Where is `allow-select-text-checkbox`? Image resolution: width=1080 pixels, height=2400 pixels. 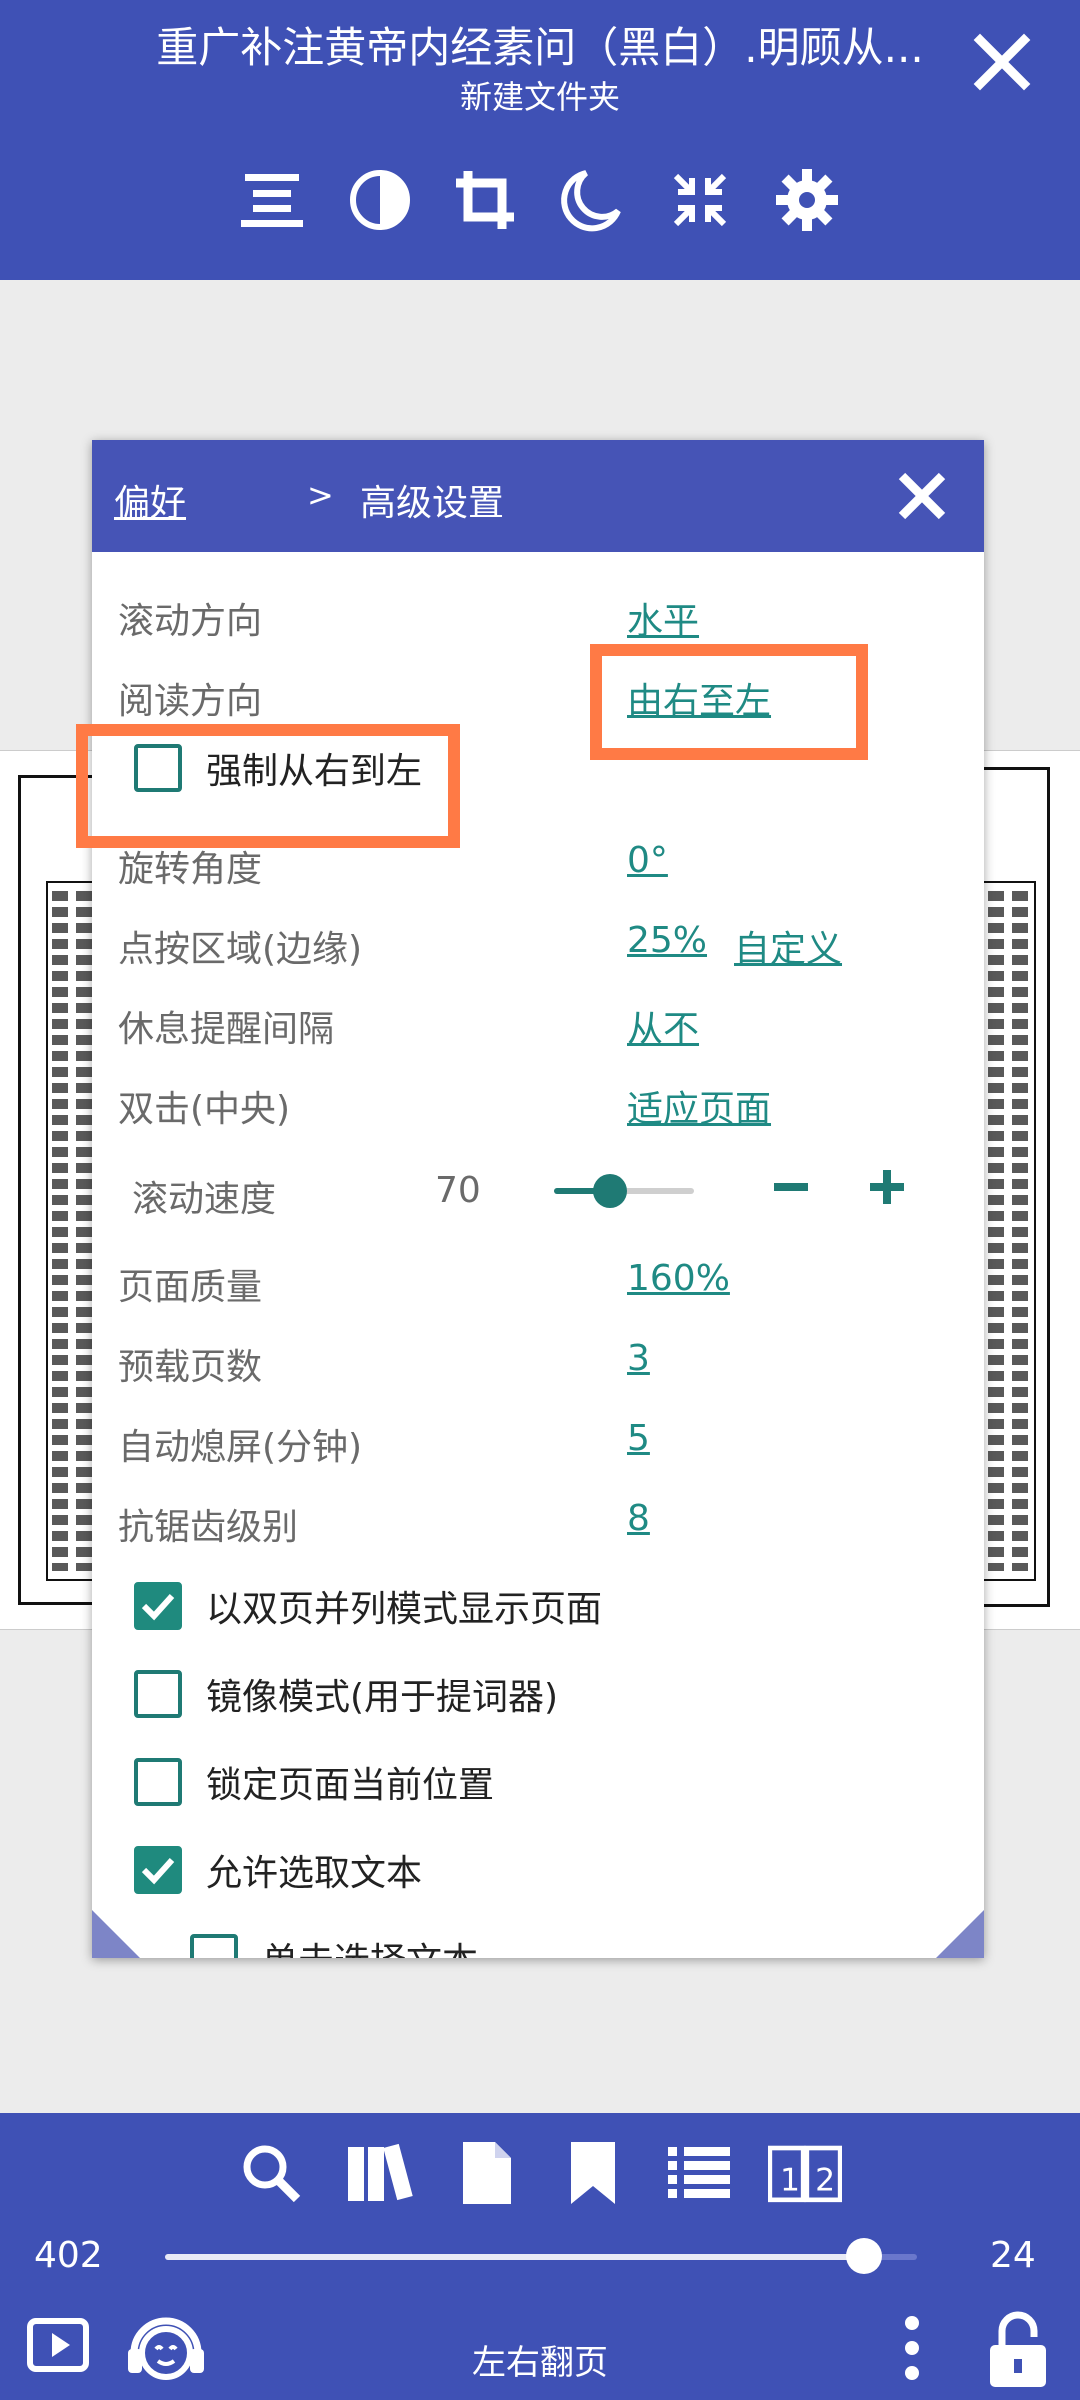
allow-select-text-checkbox is located at coordinates (158, 1870).